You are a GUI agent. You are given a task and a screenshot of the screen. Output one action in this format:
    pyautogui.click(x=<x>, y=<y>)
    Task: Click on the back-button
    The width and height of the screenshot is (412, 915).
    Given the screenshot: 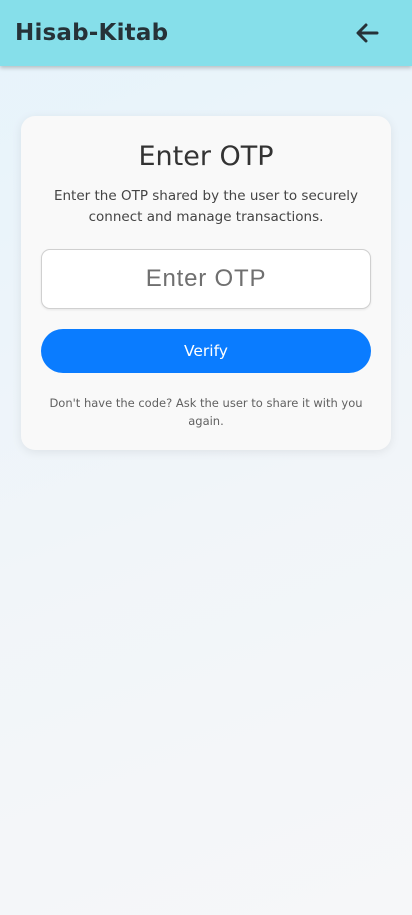 What is the action you would take?
    pyautogui.click(x=367, y=33)
    